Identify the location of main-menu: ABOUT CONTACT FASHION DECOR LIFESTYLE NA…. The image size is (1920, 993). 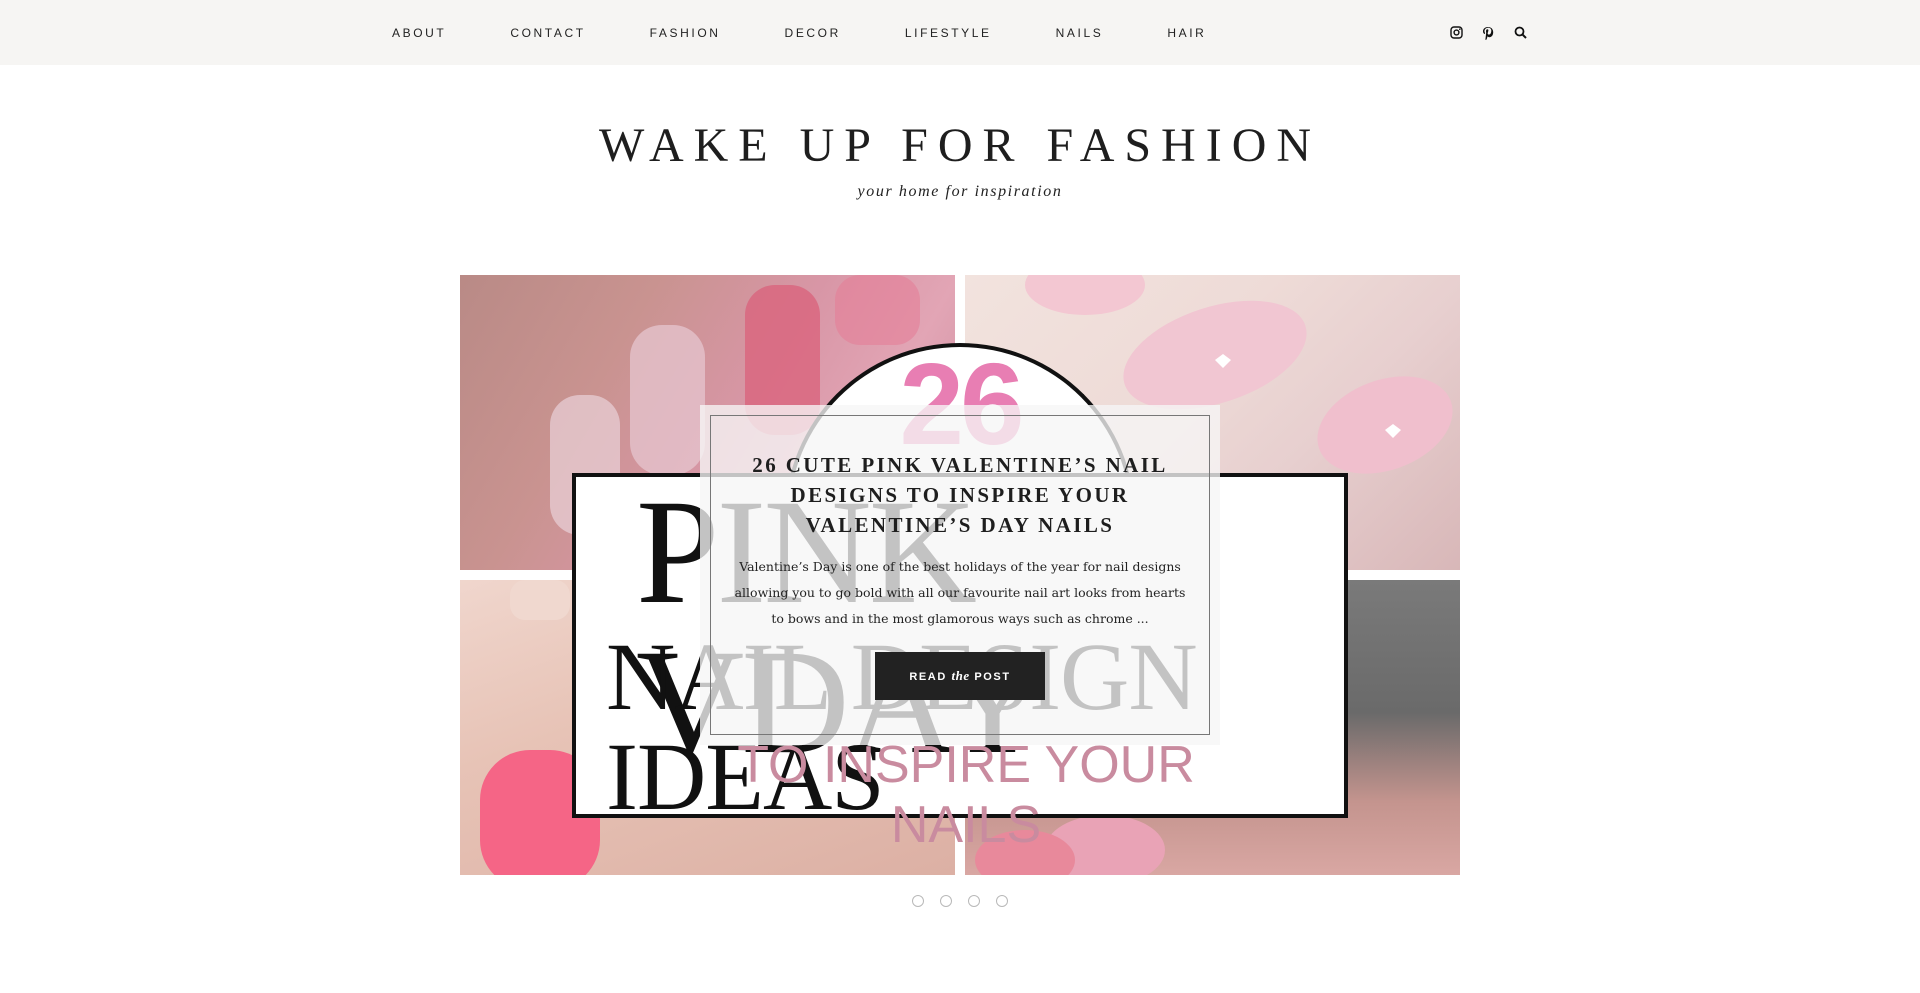
(831, 32).